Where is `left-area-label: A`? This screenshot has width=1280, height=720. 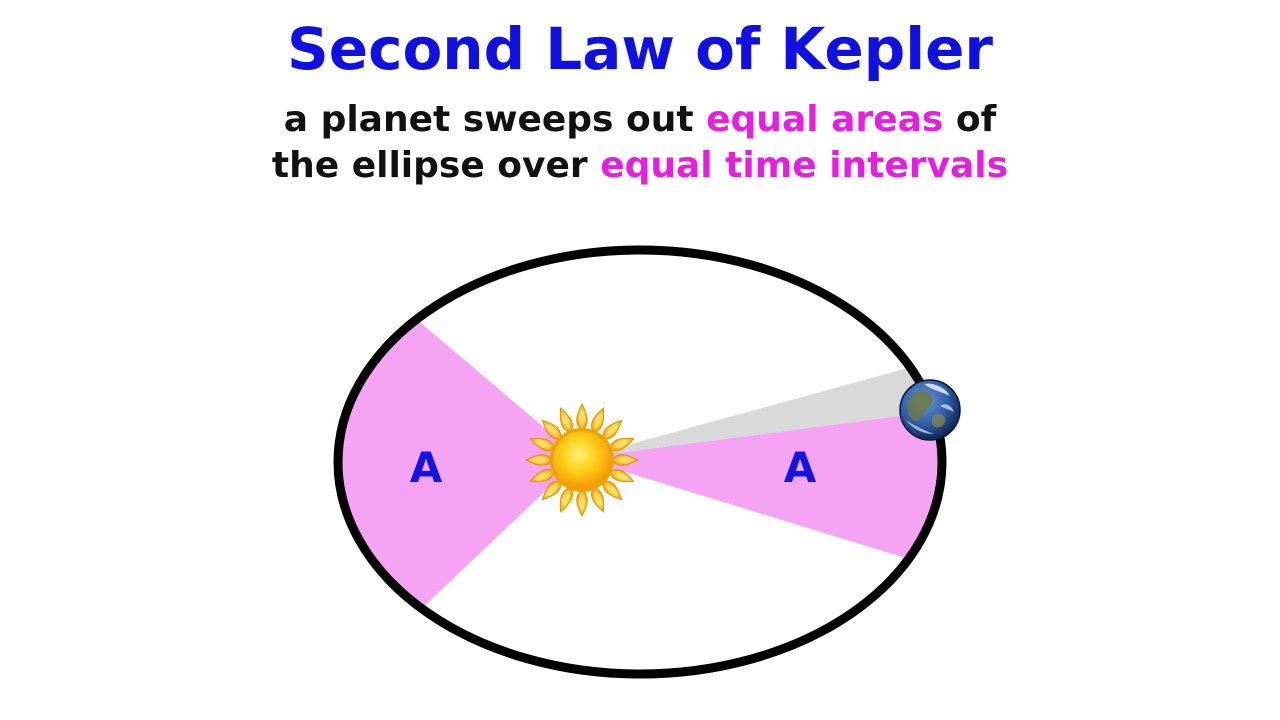
left-area-label: A is located at coordinates (426, 467).